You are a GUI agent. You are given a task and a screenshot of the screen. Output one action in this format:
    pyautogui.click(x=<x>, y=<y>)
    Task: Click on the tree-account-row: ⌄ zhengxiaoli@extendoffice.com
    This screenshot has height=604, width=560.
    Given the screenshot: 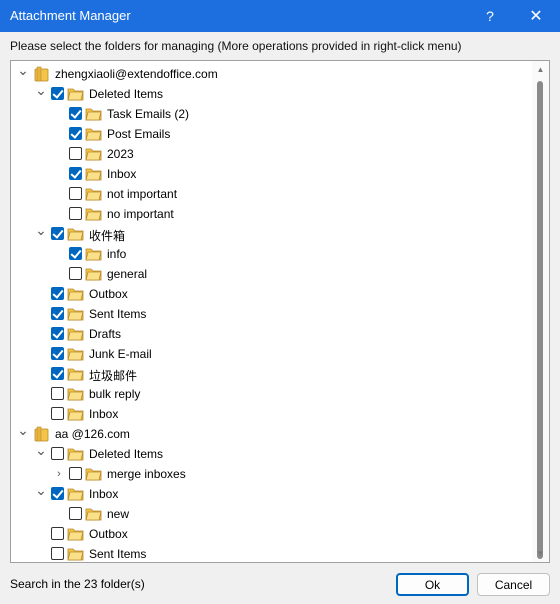 What is the action you would take?
    pyautogui.click(x=271, y=73)
    